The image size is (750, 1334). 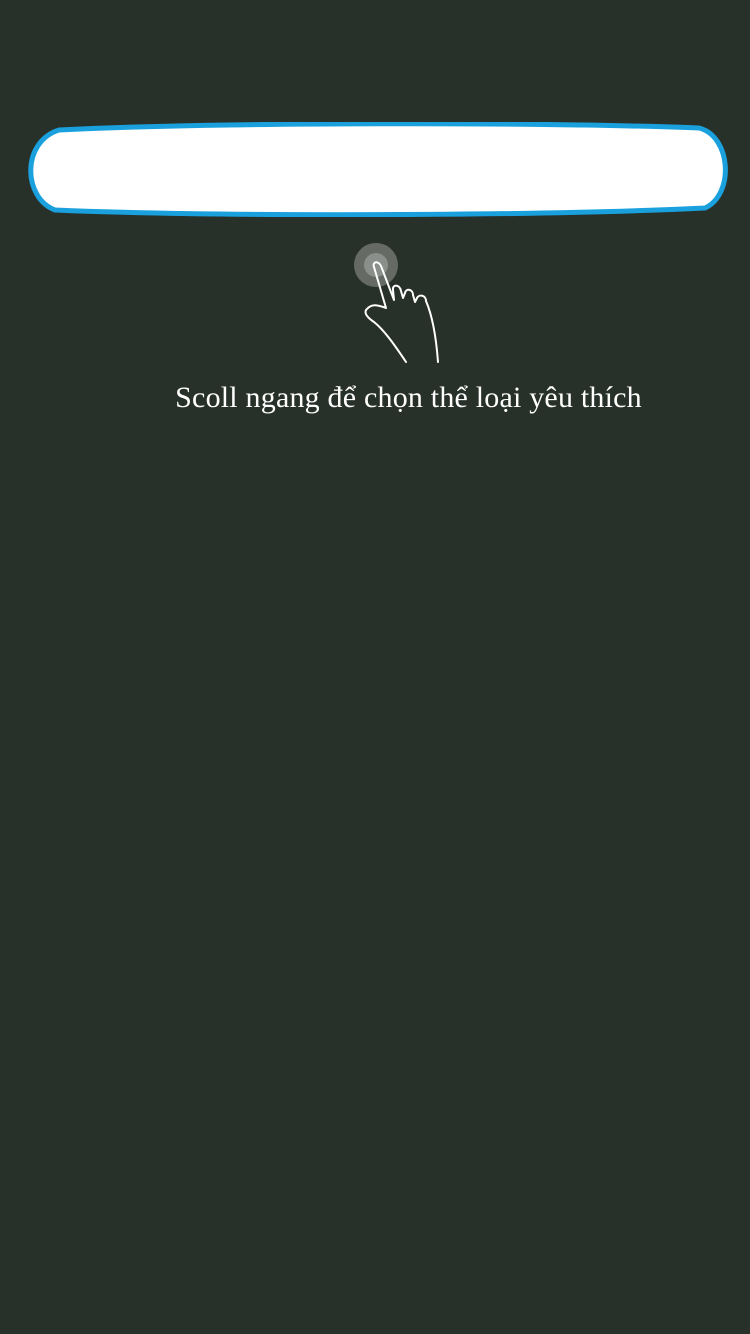 What do you see at coordinates (408, 397) in the screenshot?
I see `scroll-hint-text: Scoll ngang để chọn thể loại yêu thích` at bounding box center [408, 397].